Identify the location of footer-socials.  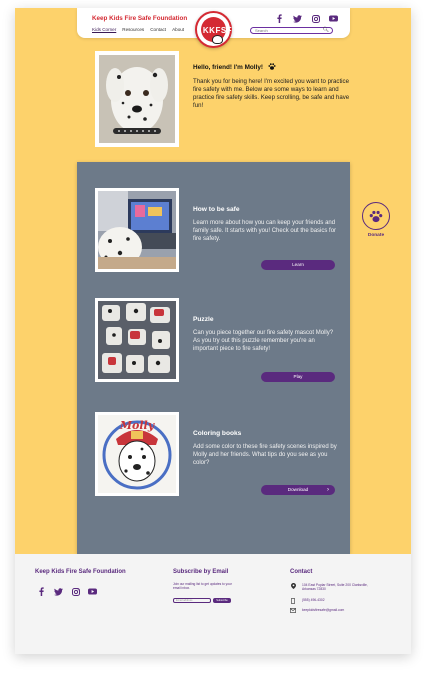
(67, 591).